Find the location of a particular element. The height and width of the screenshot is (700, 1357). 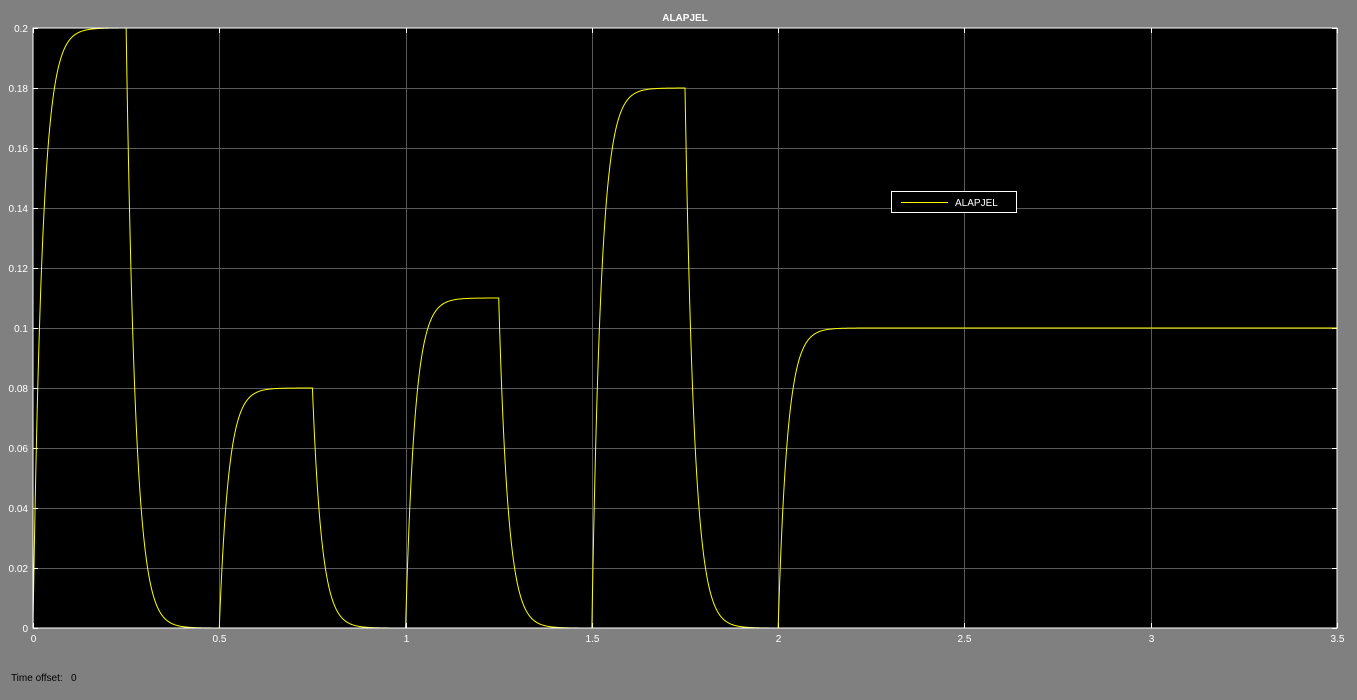

time-offset-label: Time offset: is located at coordinates (36, 678).